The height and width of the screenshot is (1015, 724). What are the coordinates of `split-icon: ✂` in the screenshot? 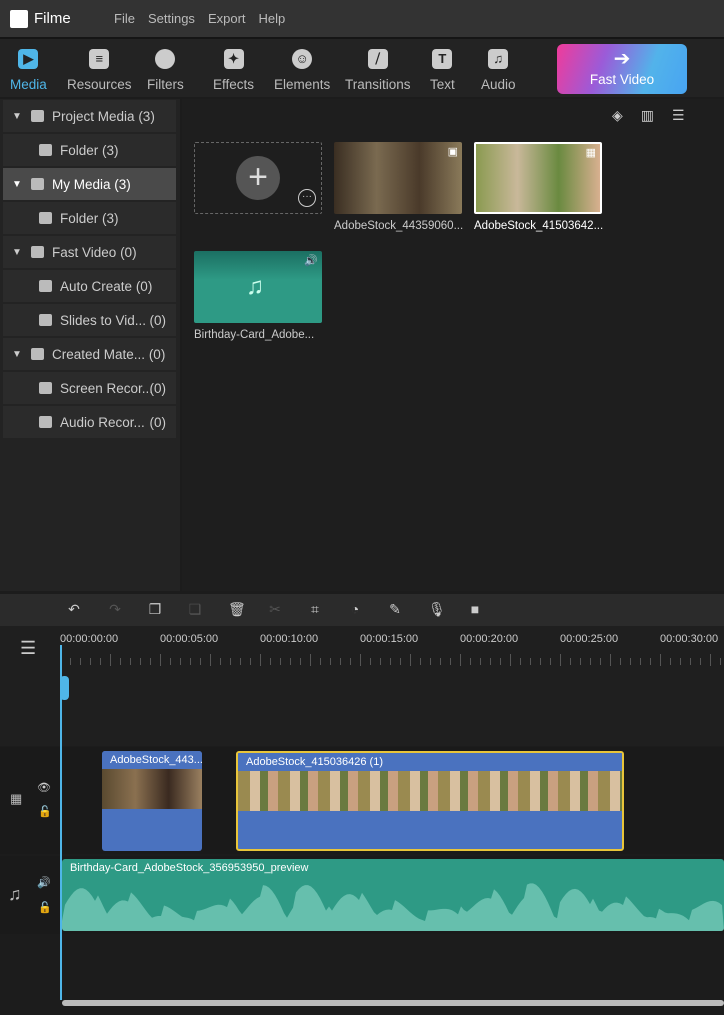 It's located at (275, 609).